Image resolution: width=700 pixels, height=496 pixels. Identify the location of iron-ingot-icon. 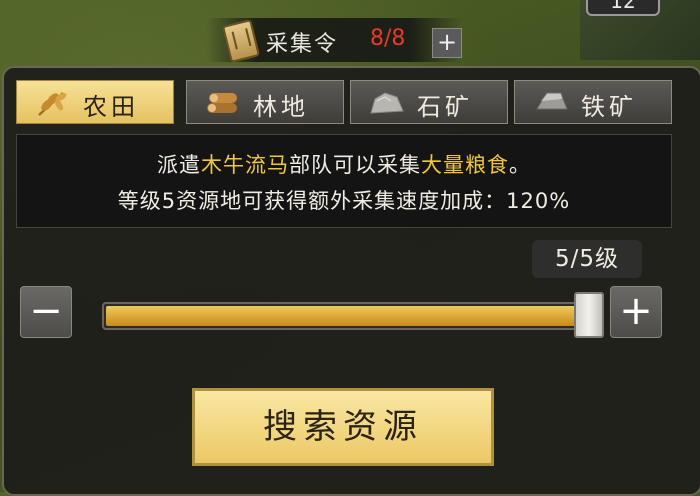
(552, 101).